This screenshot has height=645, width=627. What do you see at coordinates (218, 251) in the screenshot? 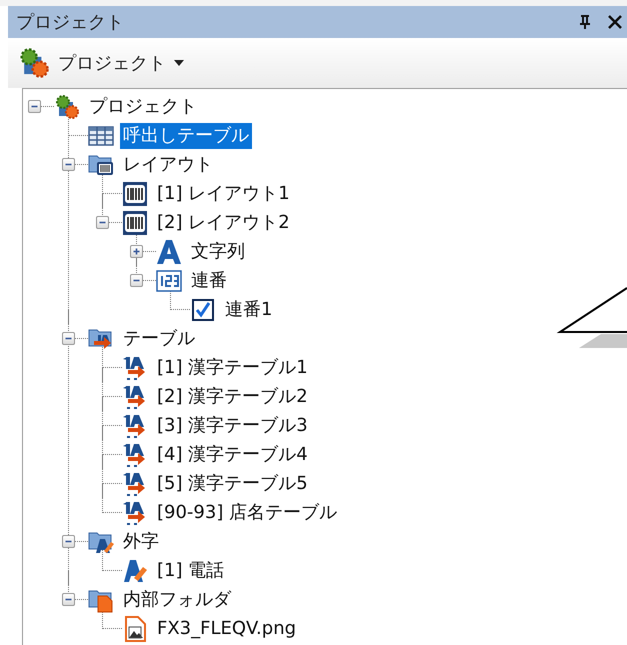
I see `tree-item: 文字列` at bounding box center [218, 251].